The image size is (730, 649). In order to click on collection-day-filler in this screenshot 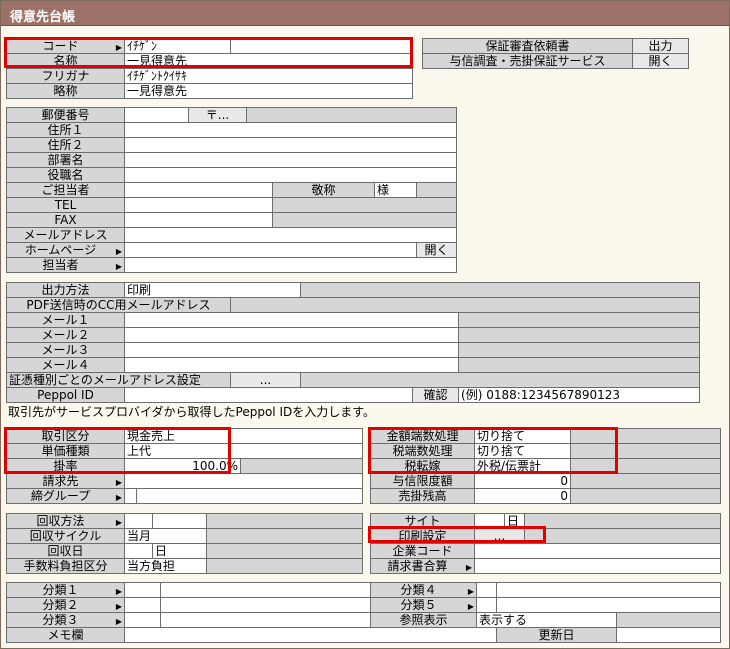, I will do `click(284, 551)`.